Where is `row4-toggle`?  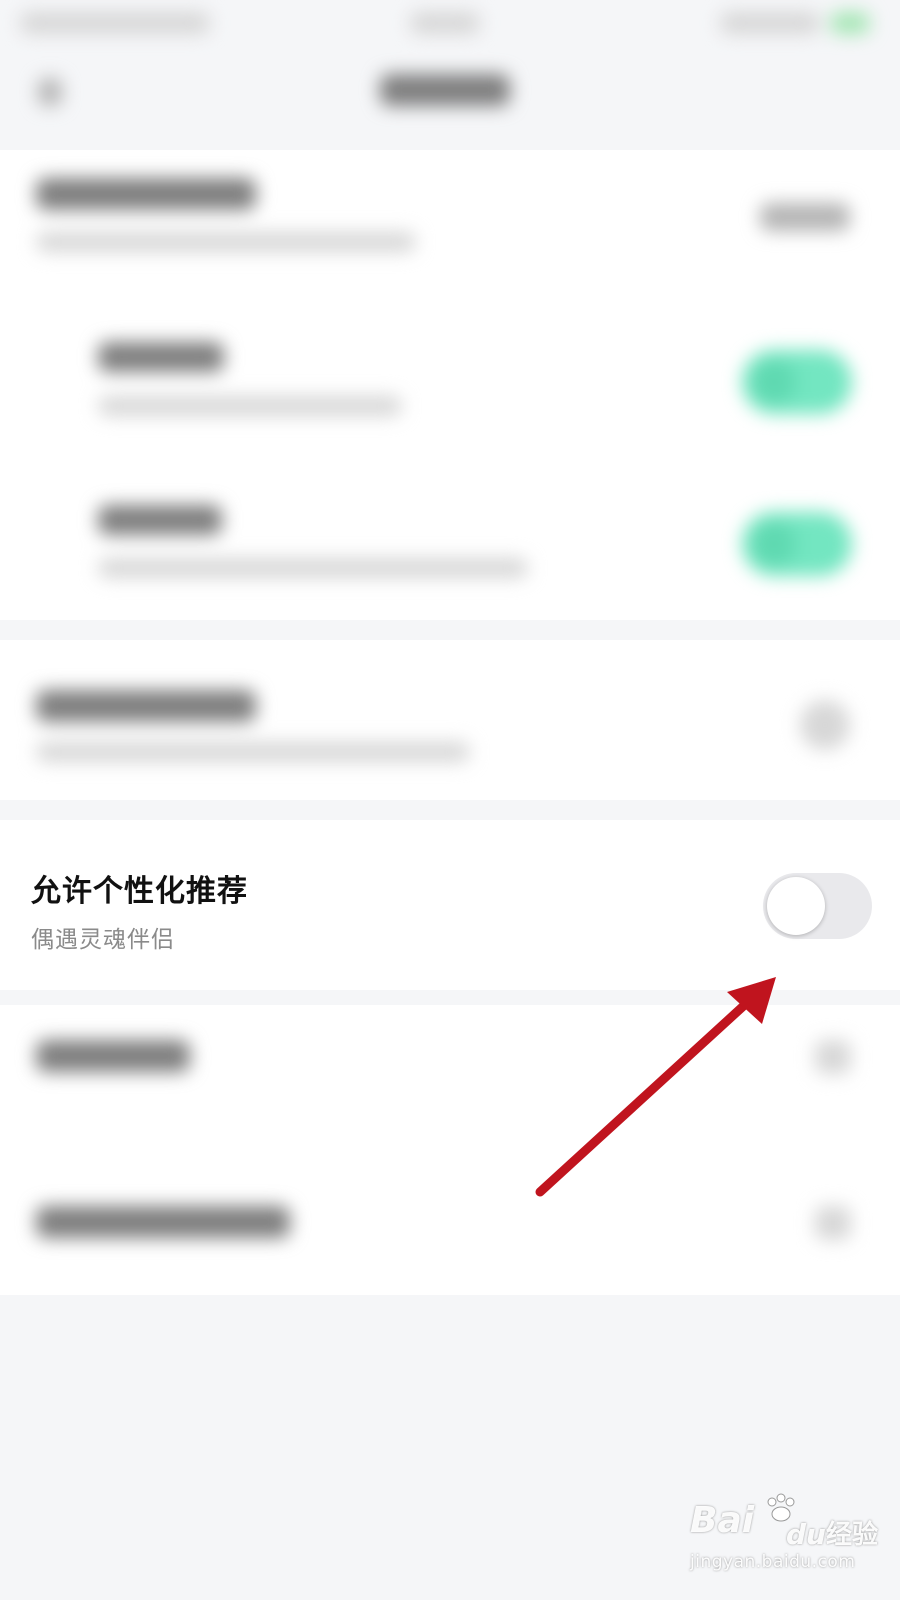 row4-toggle is located at coordinates (825, 725).